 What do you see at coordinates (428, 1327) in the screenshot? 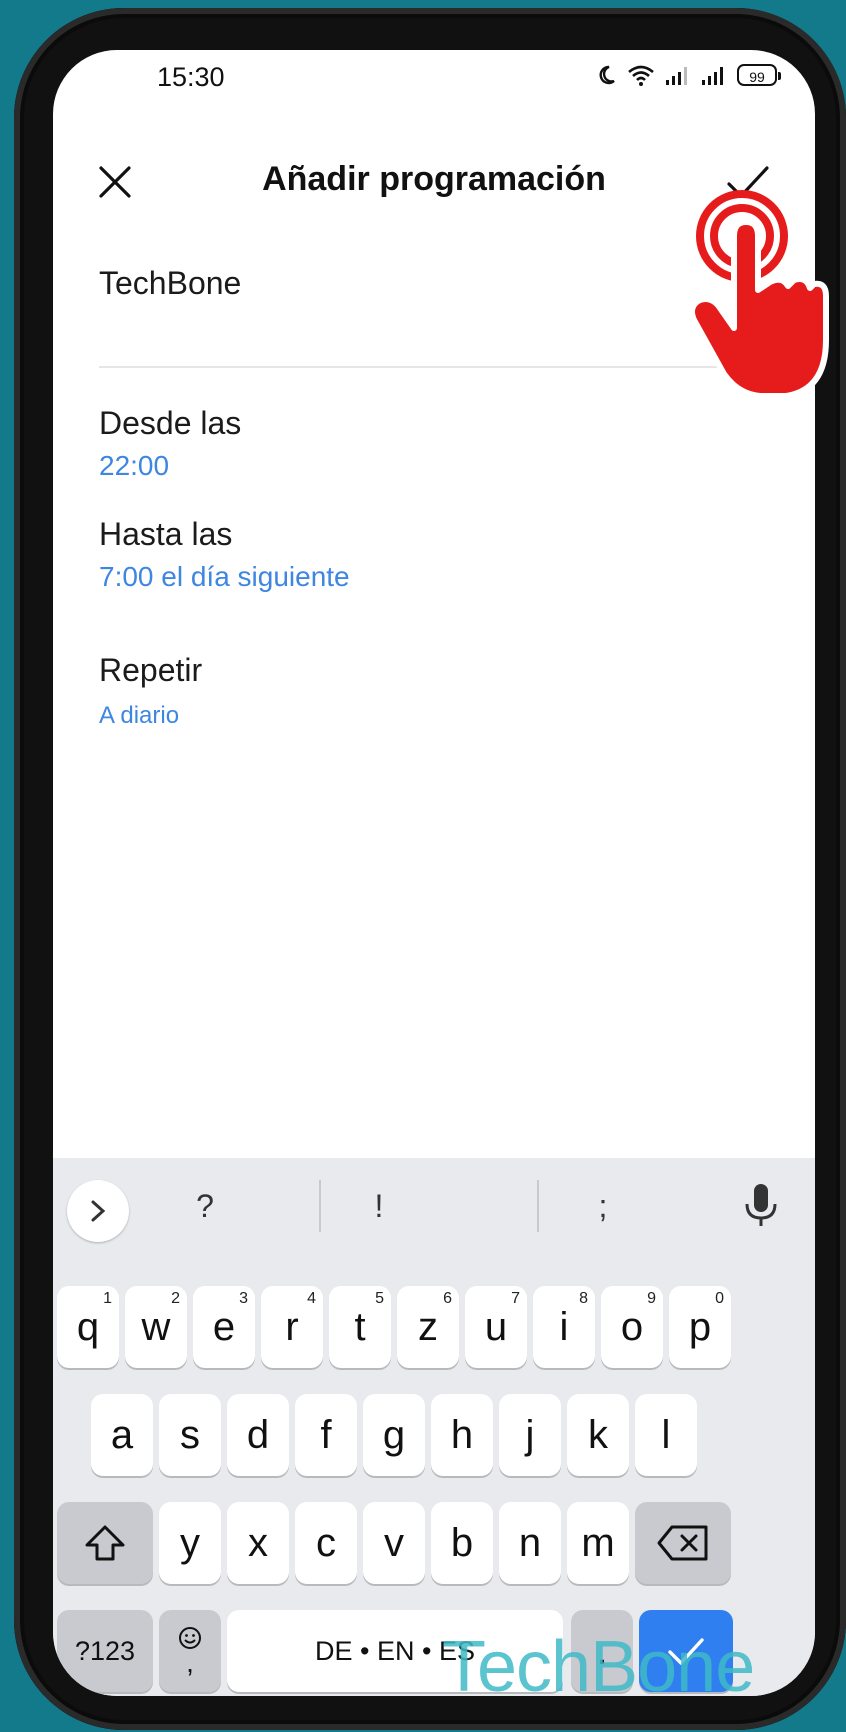
I see `key-z: z6` at bounding box center [428, 1327].